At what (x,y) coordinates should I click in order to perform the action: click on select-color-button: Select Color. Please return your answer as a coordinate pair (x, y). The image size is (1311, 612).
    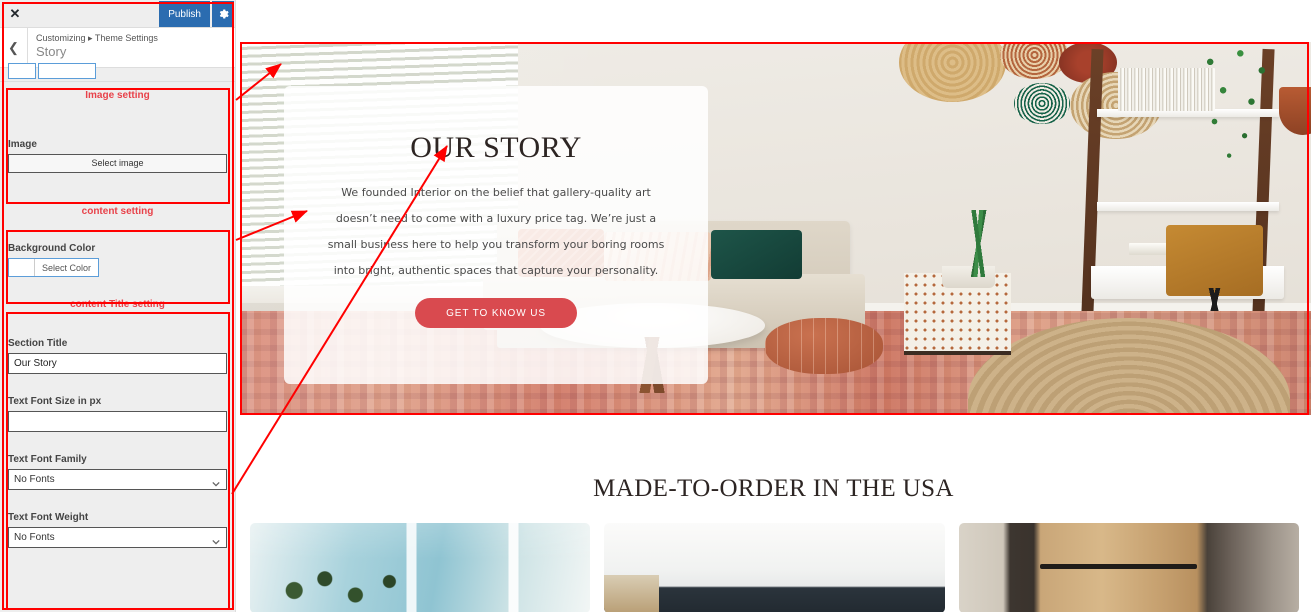
    Looking at the image, I should click on (54, 267).